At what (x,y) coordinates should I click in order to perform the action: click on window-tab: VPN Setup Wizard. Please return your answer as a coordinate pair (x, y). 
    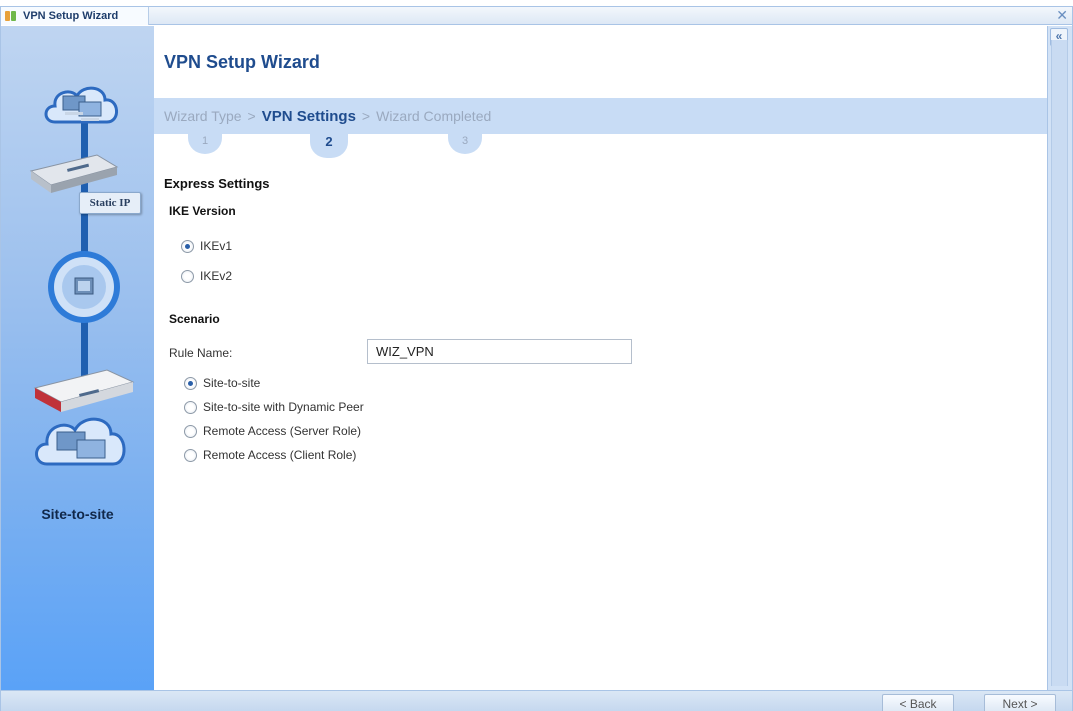
    Looking at the image, I should click on (75, 16).